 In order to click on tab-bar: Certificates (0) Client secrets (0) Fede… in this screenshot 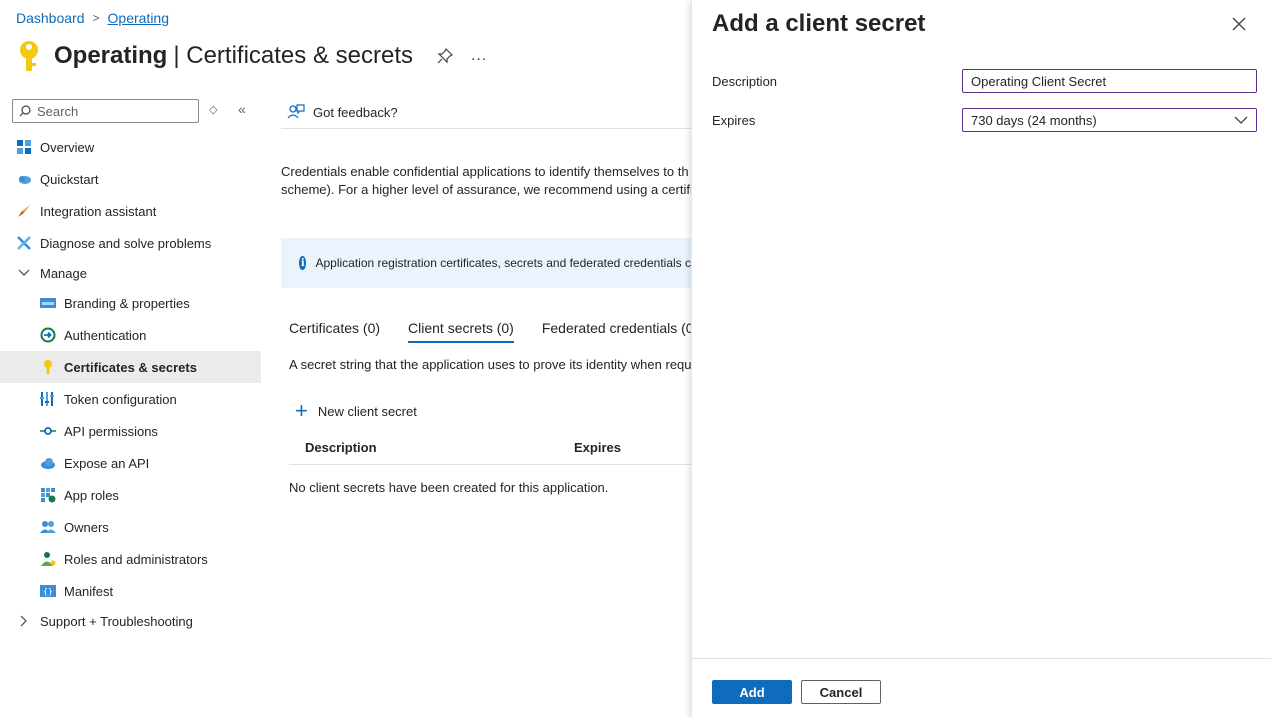, I will do `click(493, 328)`.